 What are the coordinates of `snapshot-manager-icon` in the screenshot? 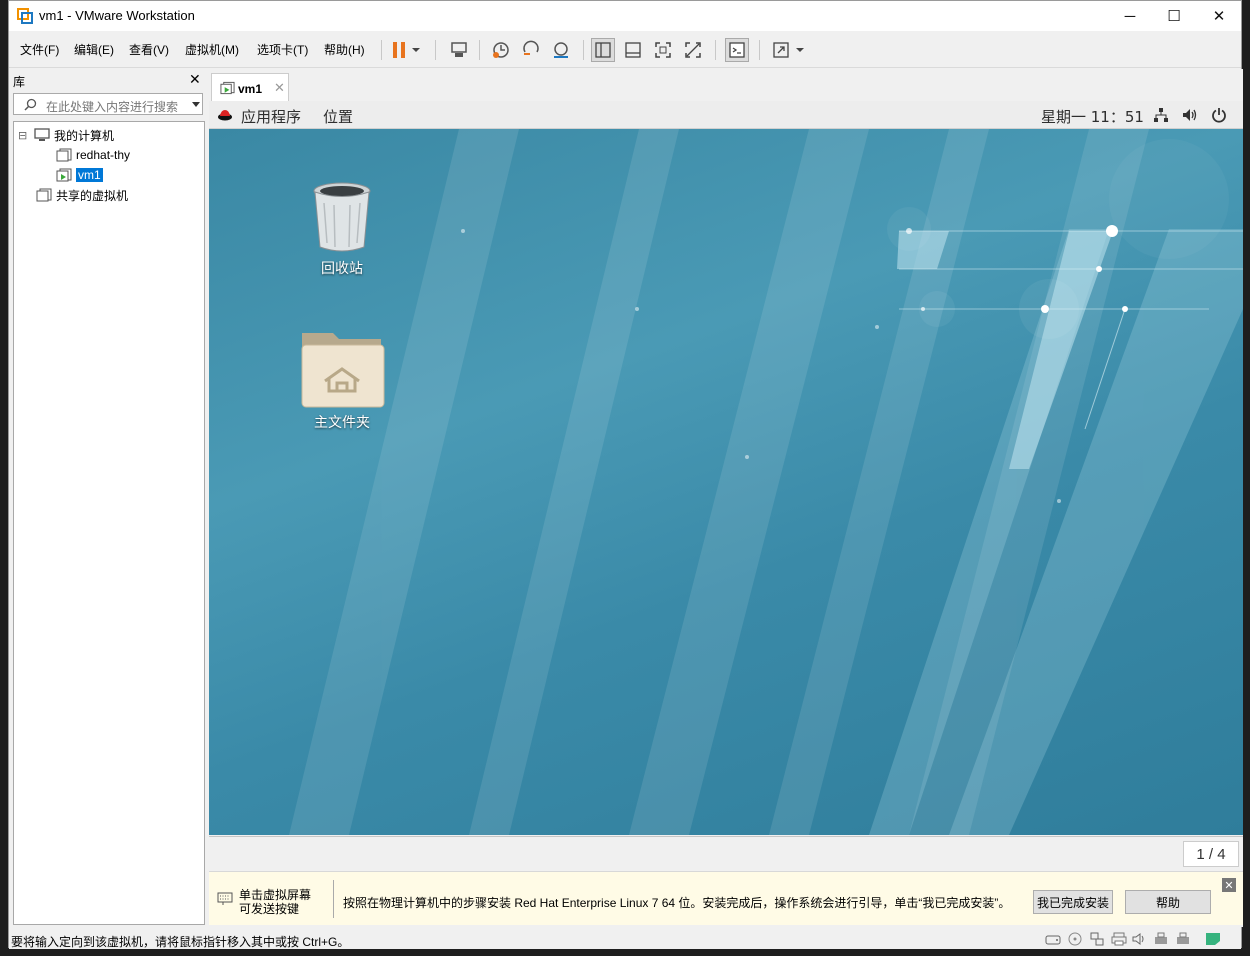 It's located at (561, 50).